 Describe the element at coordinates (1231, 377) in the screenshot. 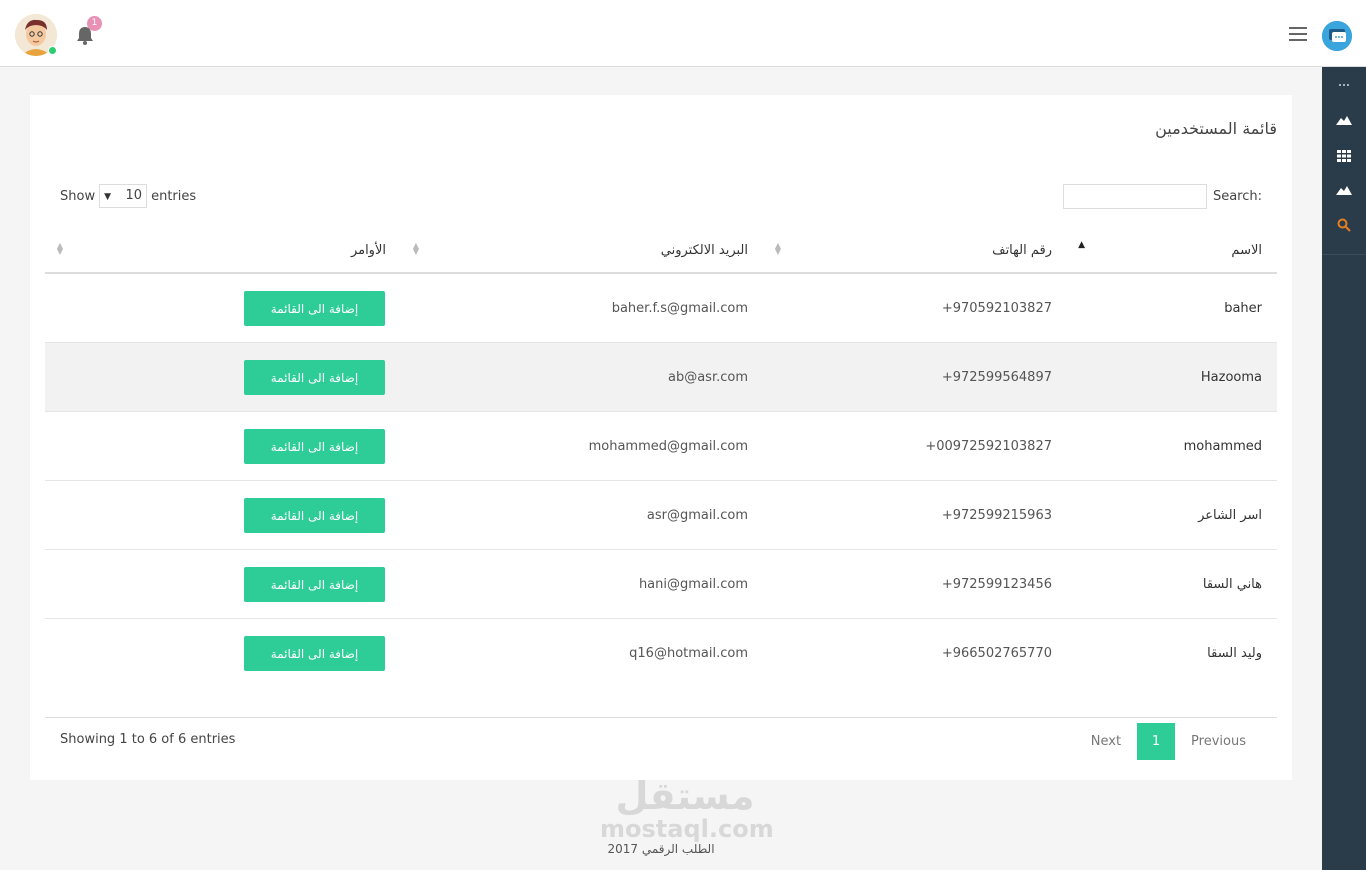

I see `cell-name: Hazooma` at that location.